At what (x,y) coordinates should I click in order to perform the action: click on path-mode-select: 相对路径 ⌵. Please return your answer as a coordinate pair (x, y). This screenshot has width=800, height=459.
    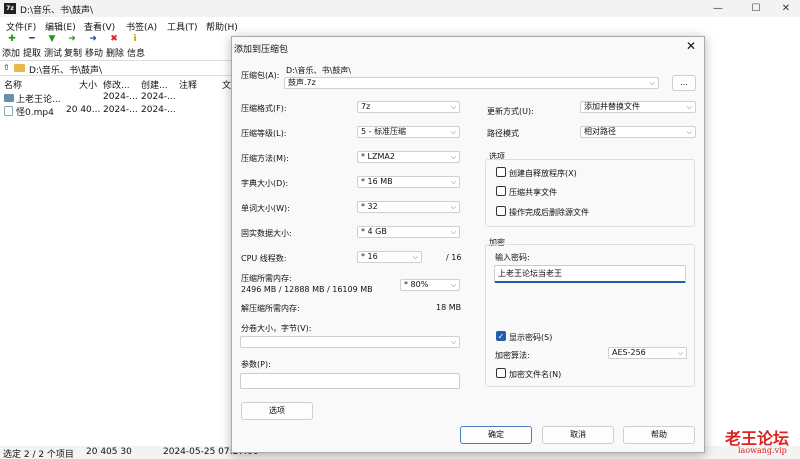
    Looking at the image, I should click on (638, 132).